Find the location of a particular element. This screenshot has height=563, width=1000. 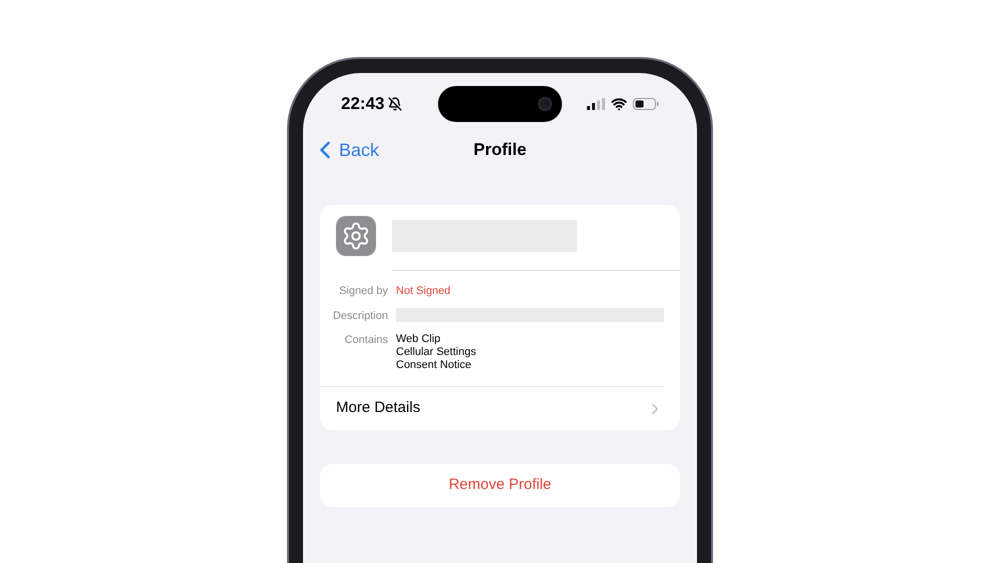

status-time: 22:43 is located at coordinates (362, 104).